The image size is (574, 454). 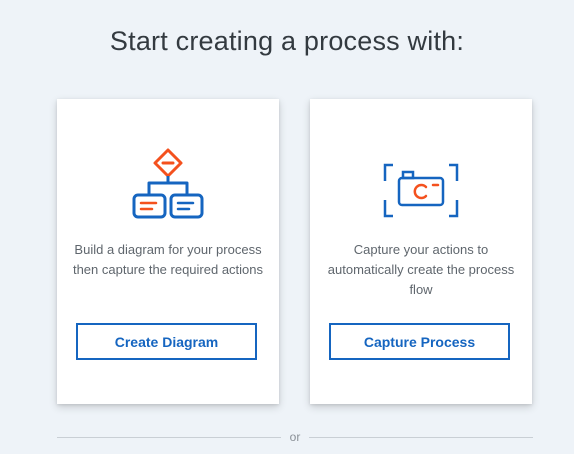 I want to click on create-diagram-button: Create Diagram, so click(x=166, y=341).